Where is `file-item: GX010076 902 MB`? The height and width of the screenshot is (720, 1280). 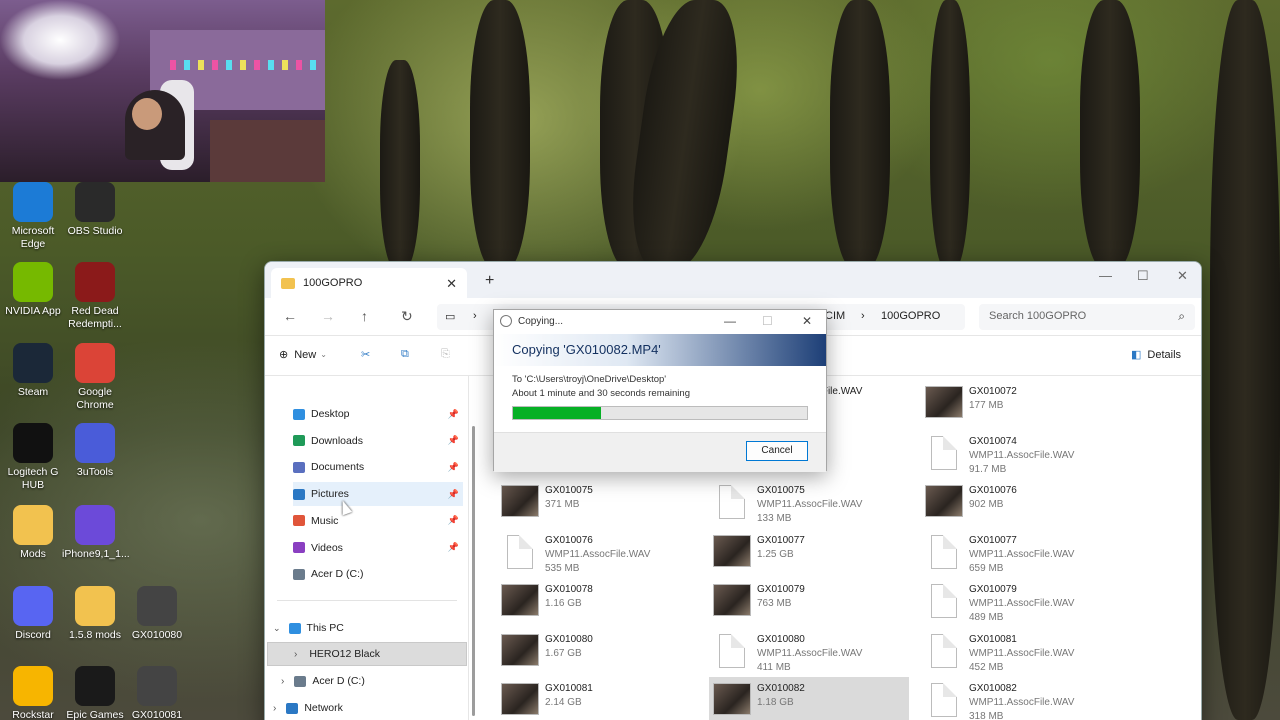 file-item: GX010076 902 MB is located at coordinates (1021, 502).